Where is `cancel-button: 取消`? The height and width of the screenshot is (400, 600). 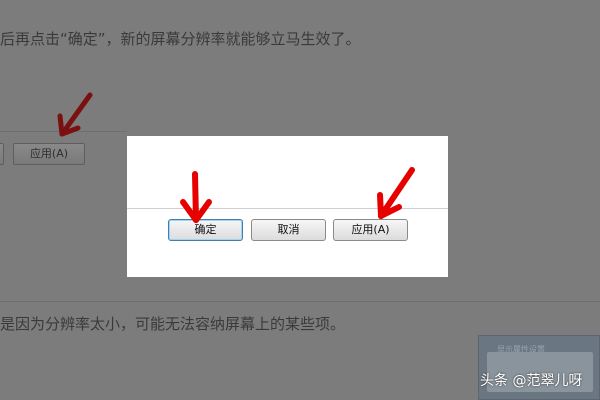
cancel-button: 取消 is located at coordinates (288, 230).